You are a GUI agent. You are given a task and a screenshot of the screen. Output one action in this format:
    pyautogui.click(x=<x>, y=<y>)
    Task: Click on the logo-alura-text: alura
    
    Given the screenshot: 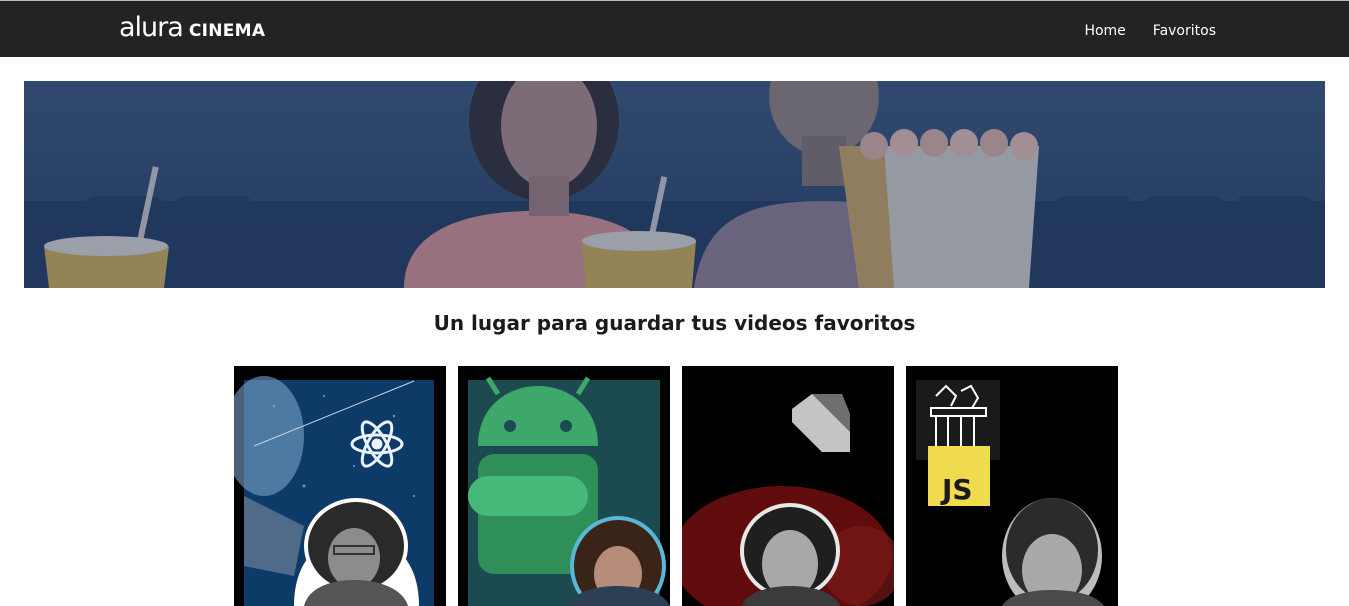 What is the action you would take?
    pyautogui.click(x=151, y=27)
    